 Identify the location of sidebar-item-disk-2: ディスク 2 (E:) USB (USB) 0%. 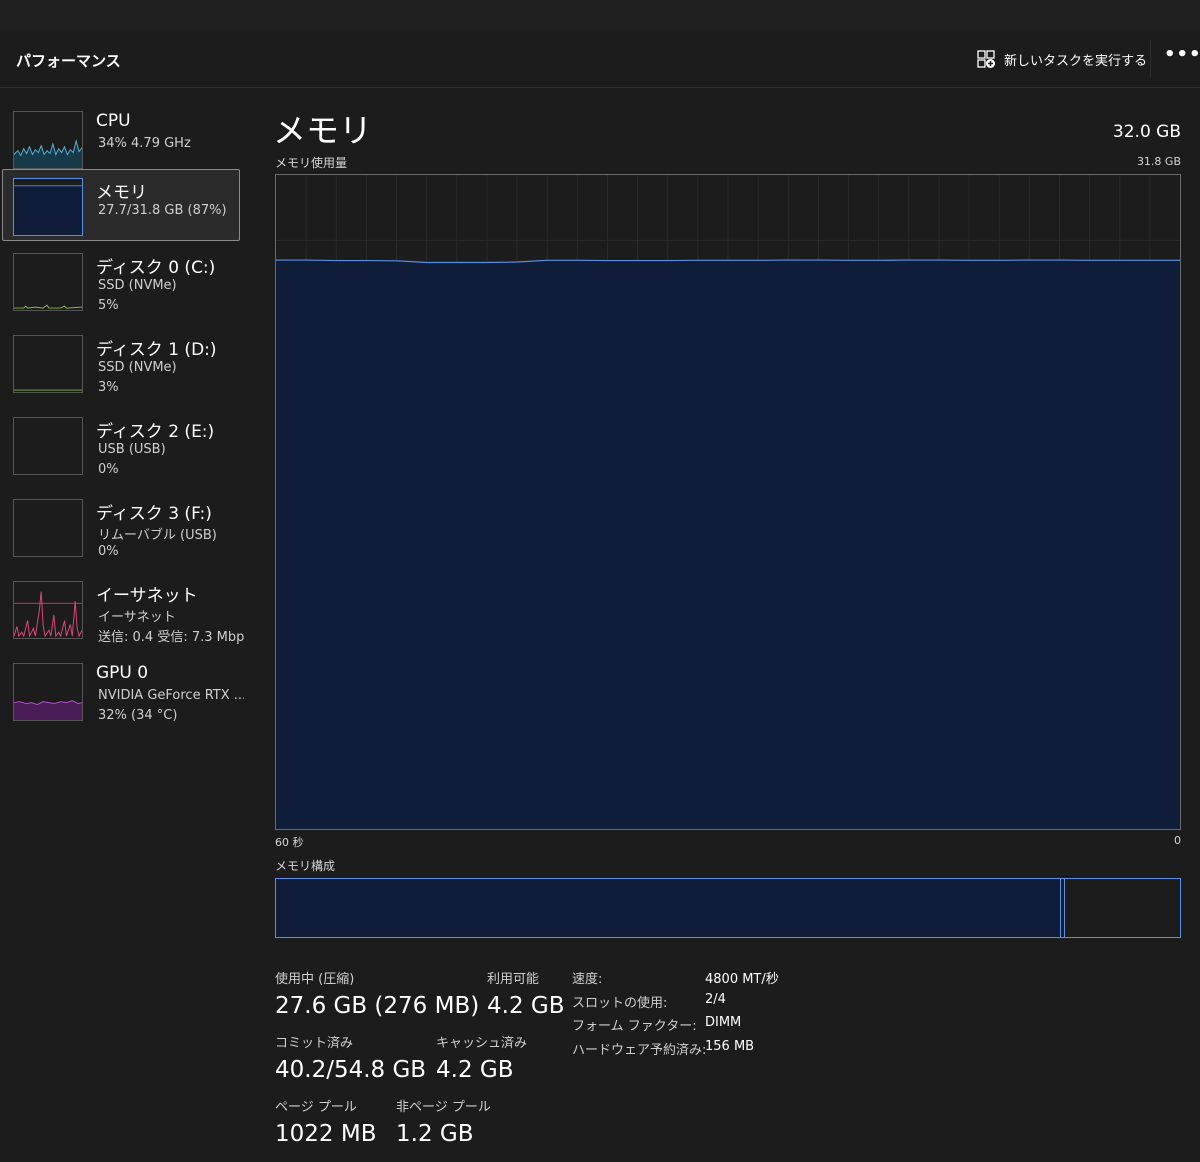
(121, 444).